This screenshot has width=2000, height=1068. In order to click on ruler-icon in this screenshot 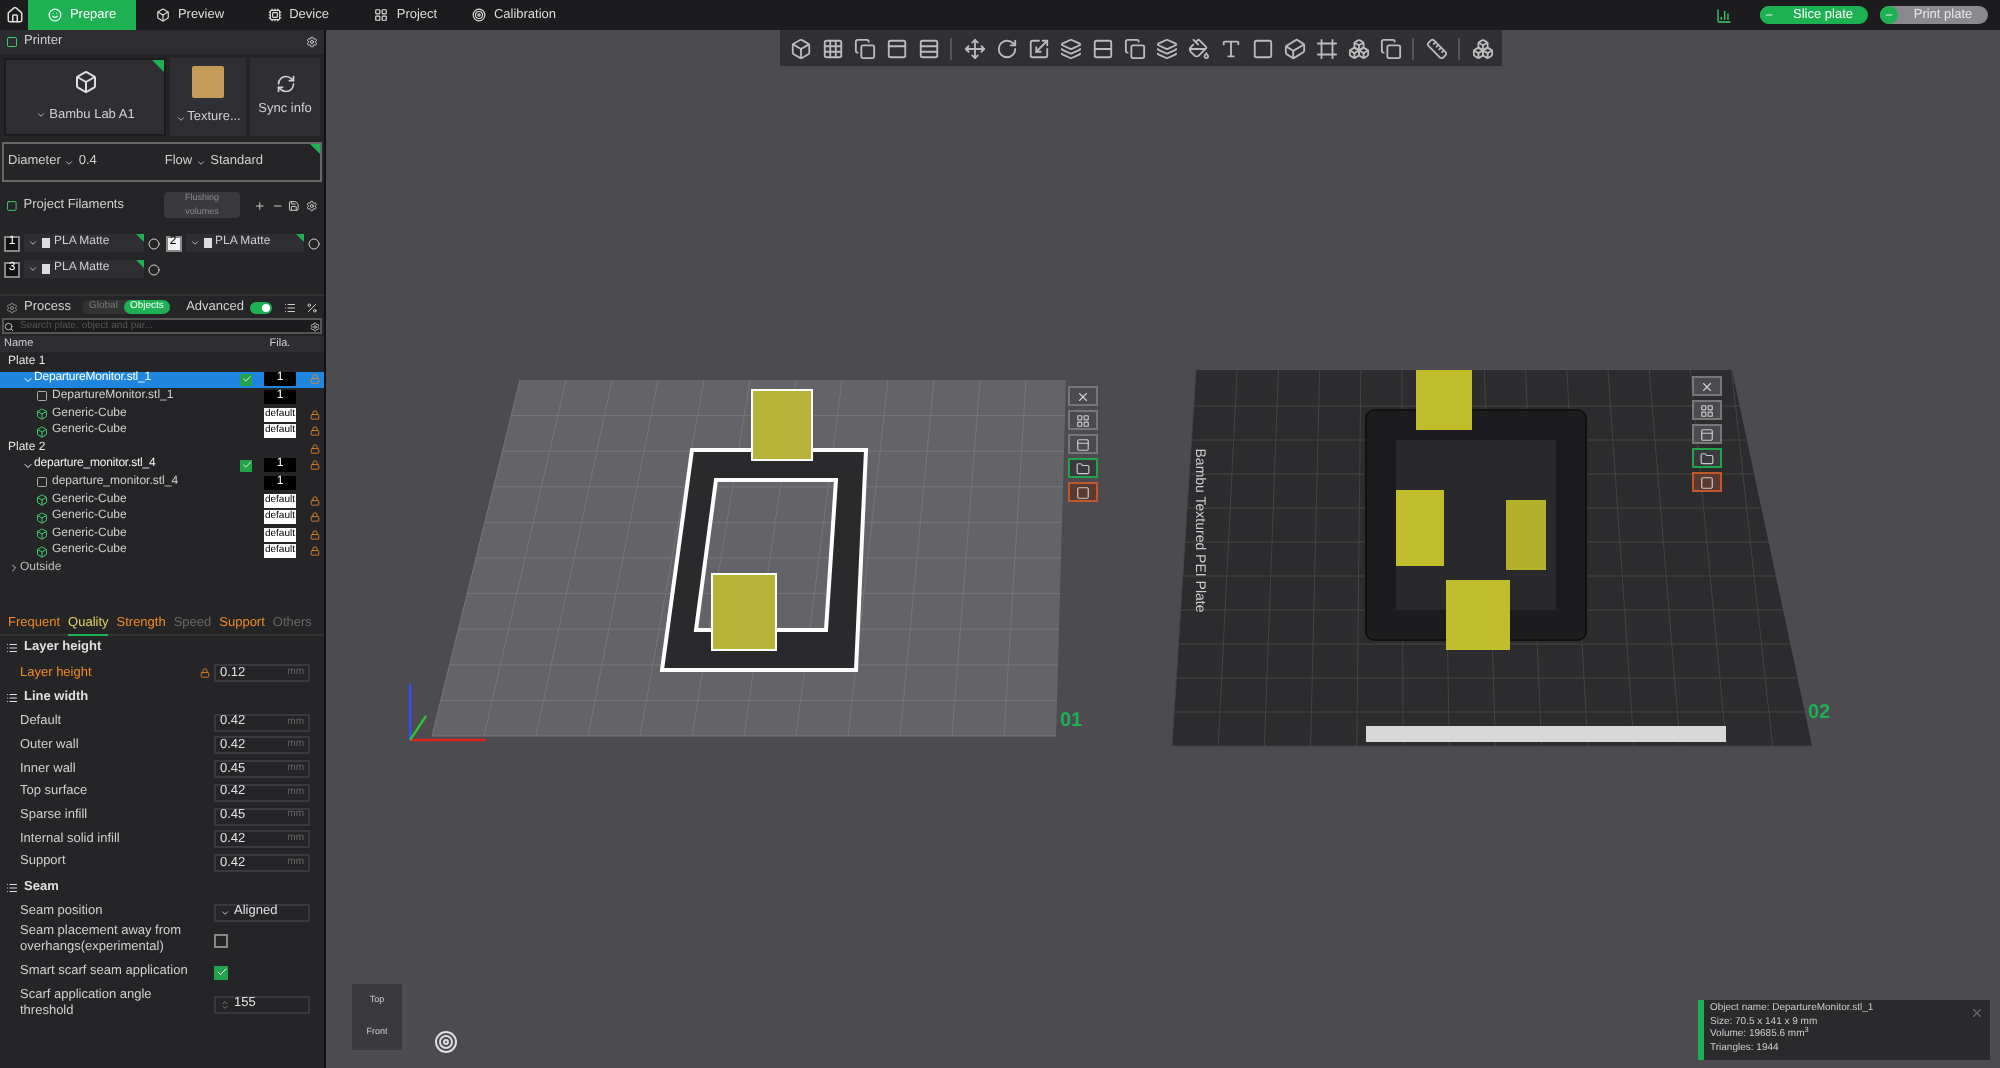, I will do `click(1436, 48)`.